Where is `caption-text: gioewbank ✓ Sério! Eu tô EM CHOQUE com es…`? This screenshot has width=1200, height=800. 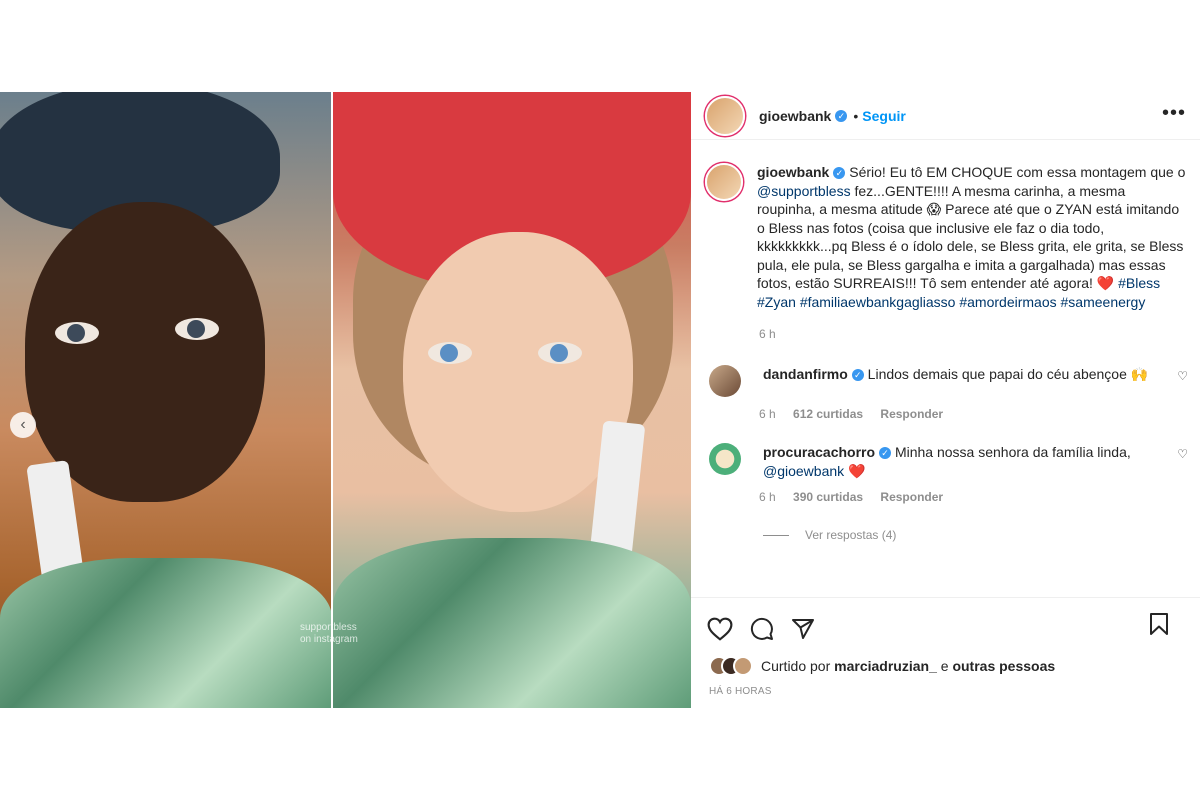
caption-text: gioewbank ✓ Sério! Eu tô EM CHOQUE com es… is located at coordinates (971, 237).